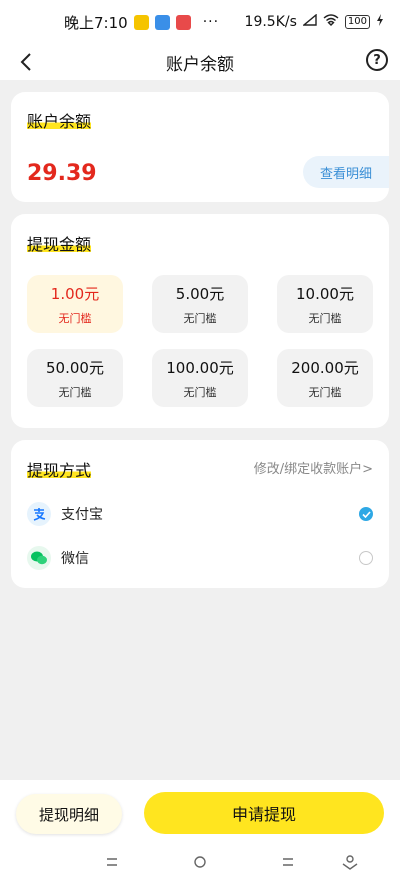 The width and height of the screenshot is (400, 888). Describe the element at coordinates (366, 514) in the screenshot. I see `radio-checked-icon` at that location.